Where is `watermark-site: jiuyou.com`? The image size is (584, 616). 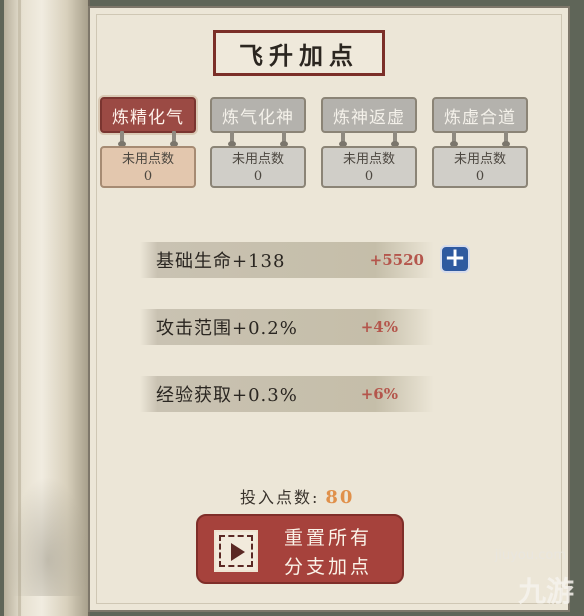 watermark-site: jiuyou.com is located at coordinates (530, 555).